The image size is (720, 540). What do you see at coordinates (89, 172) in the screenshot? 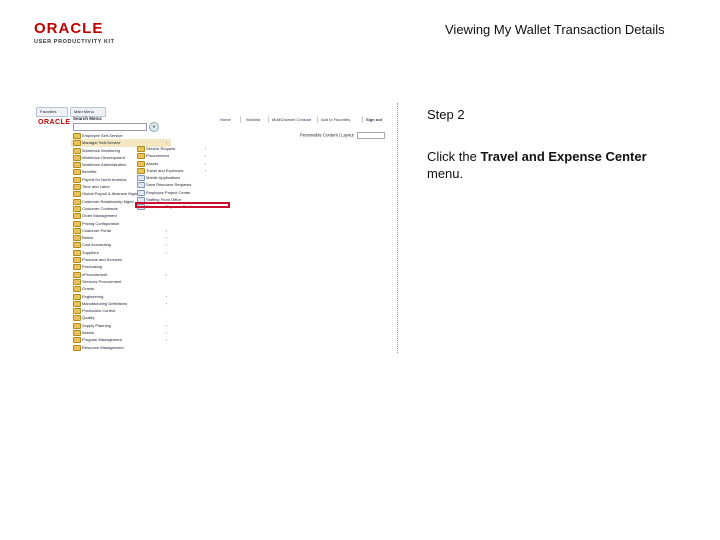
I see `menu-item-label: Benefits` at bounding box center [89, 172].